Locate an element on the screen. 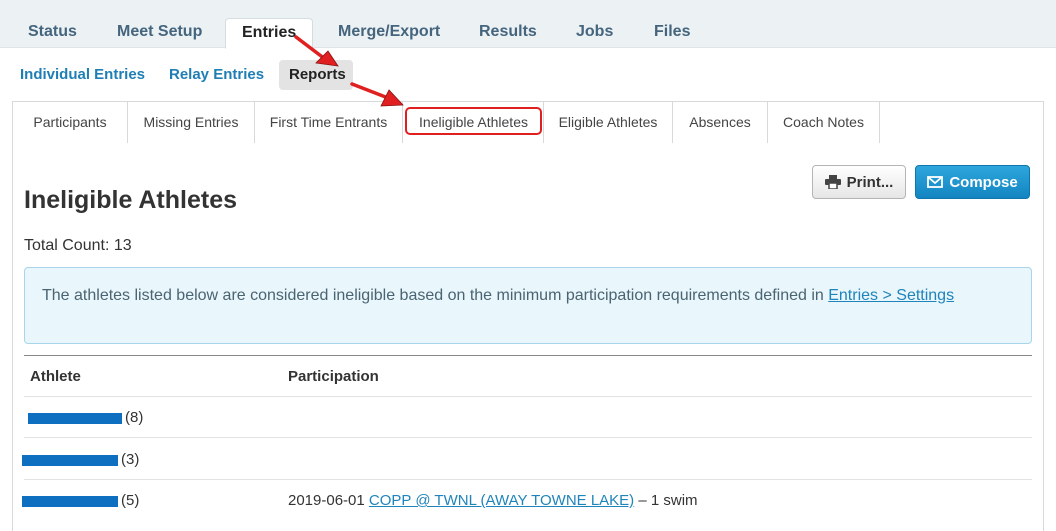 The image size is (1056, 531). subnav-individual-entries: Individual Entries is located at coordinates (82, 75).